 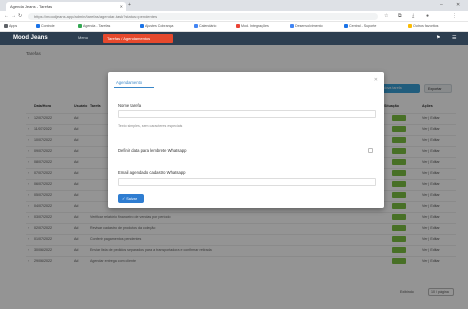 What do you see at coordinates (152, 172) in the screenshot?
I see `whatsapp-email-label: Email agendado cadastro Whatsapp` at bounding box center [152, 172].